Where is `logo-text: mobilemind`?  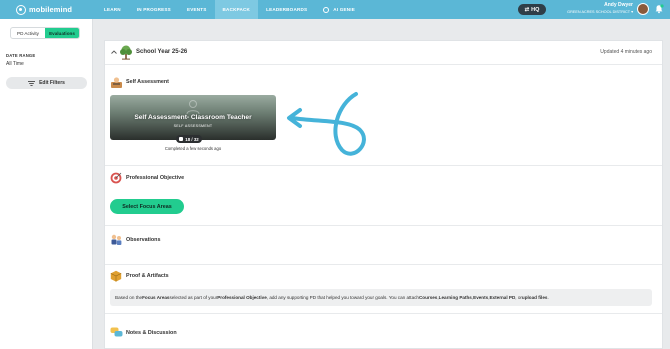 logo-text: mobilemind is located at coordinates (51, 9).